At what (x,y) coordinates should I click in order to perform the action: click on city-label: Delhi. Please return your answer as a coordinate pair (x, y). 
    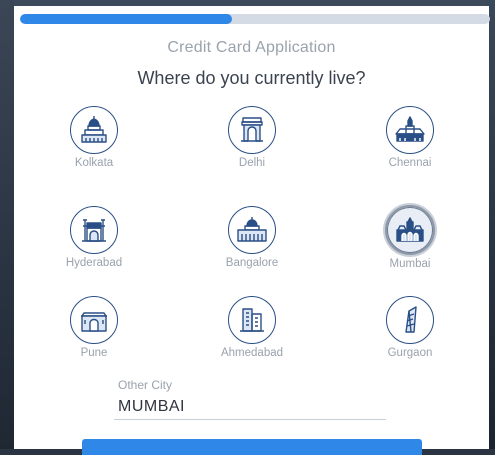
    Looking at the image, I should click on (252, 163).